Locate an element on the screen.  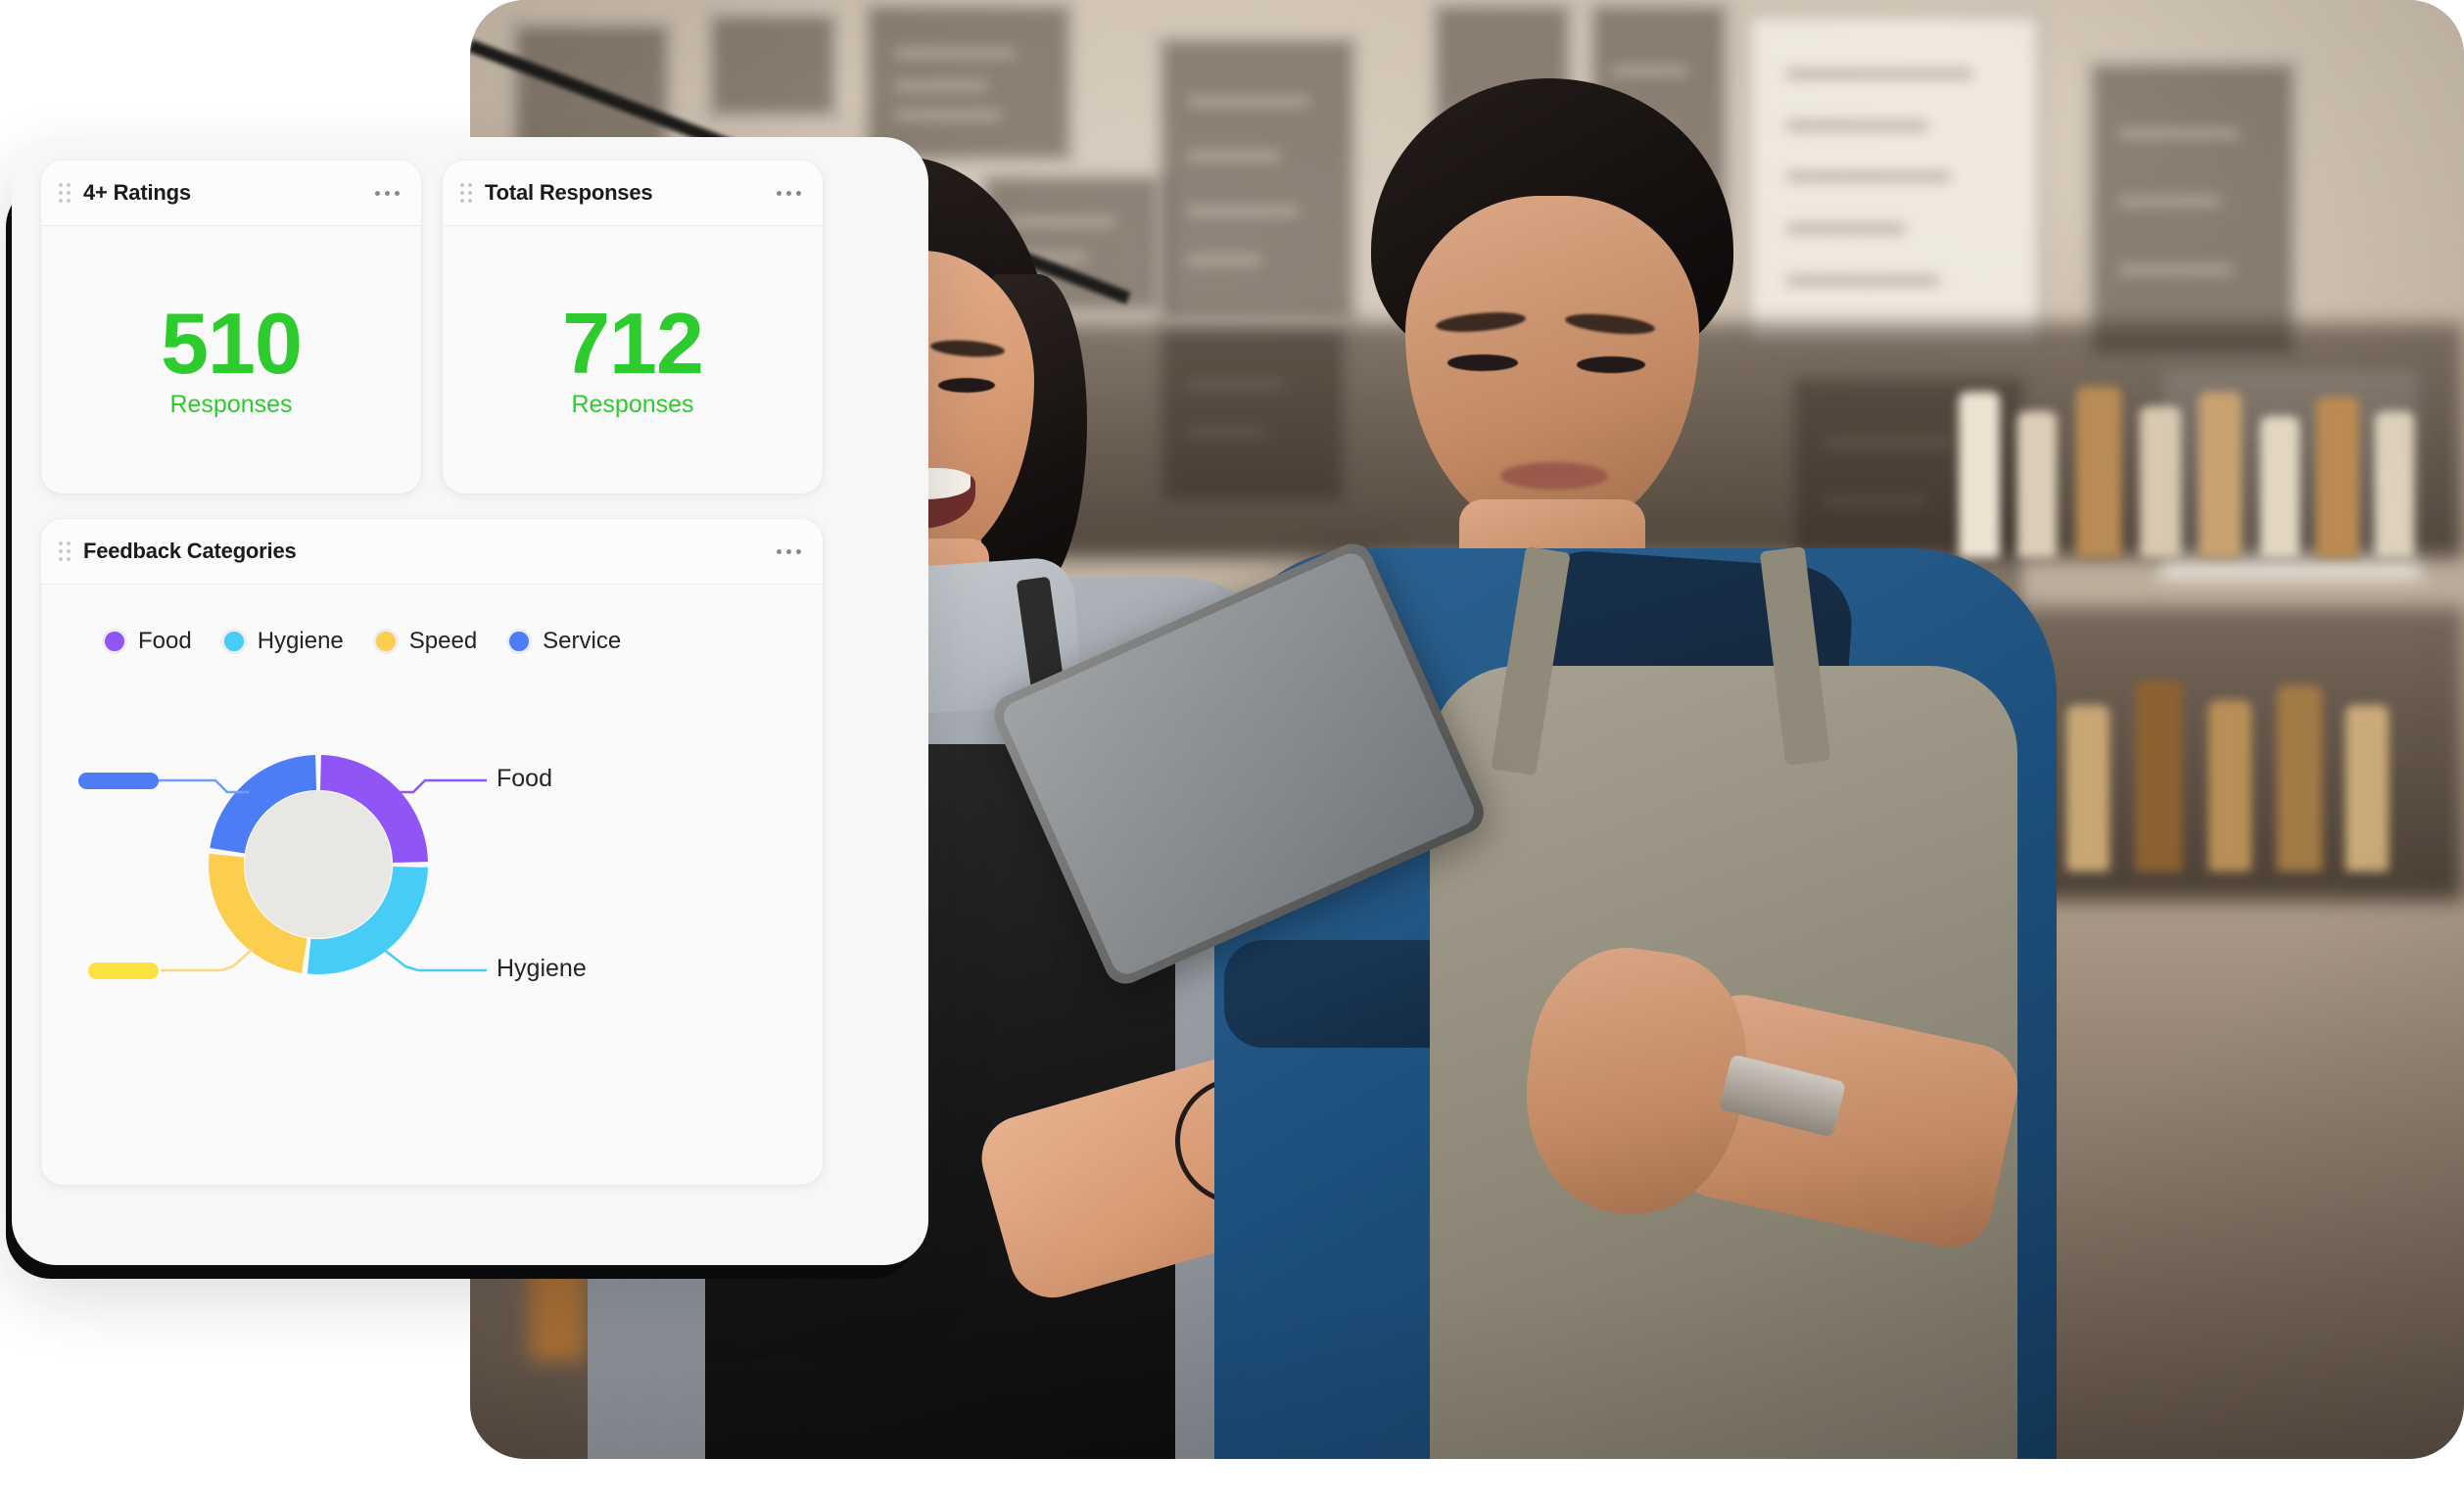
leader-line-speed is located at coordinates (207, 960).